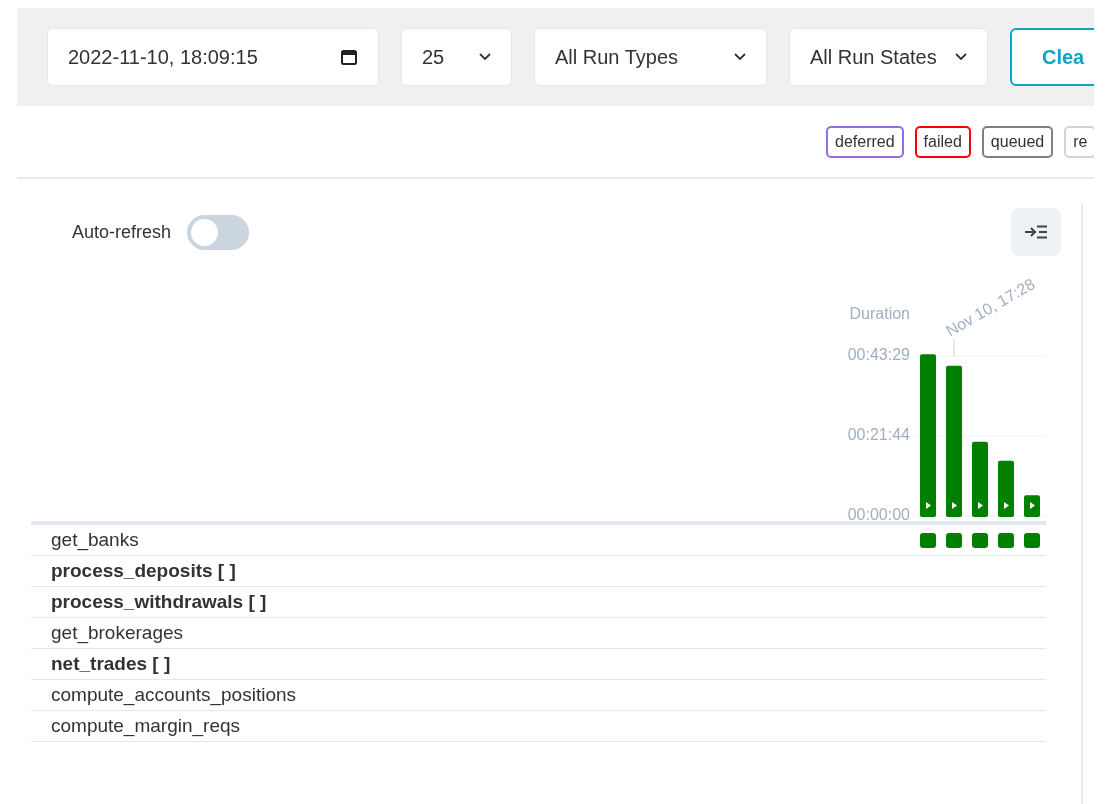  I want to click on task-name: compute_accounts_positions, so click(535, 695).